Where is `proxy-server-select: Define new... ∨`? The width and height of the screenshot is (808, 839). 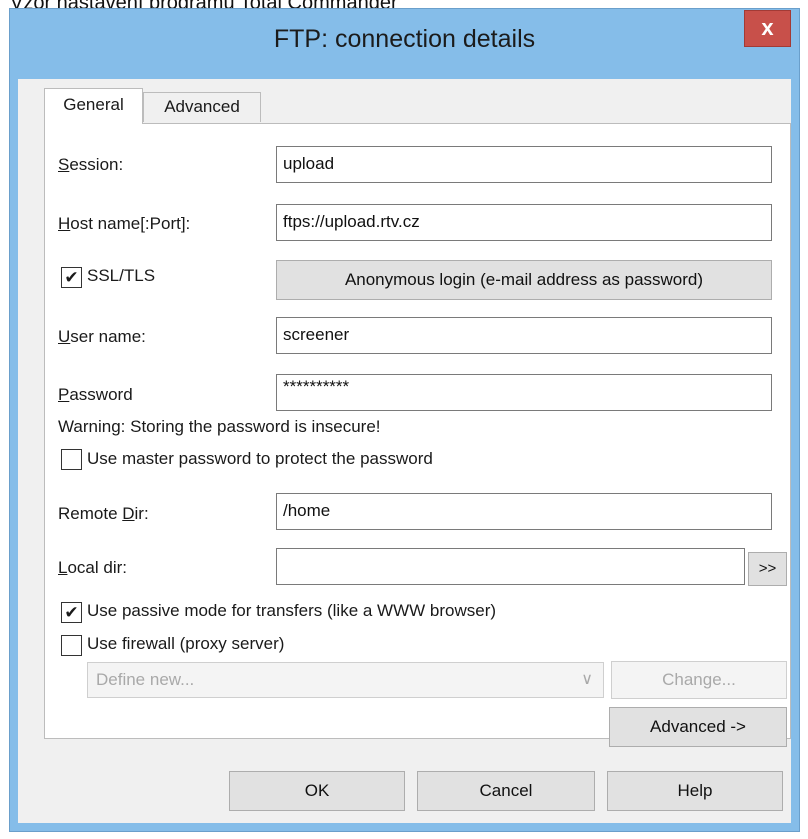
proxy-server-select: Define new... ∨ is located at coordinates (345, 680).